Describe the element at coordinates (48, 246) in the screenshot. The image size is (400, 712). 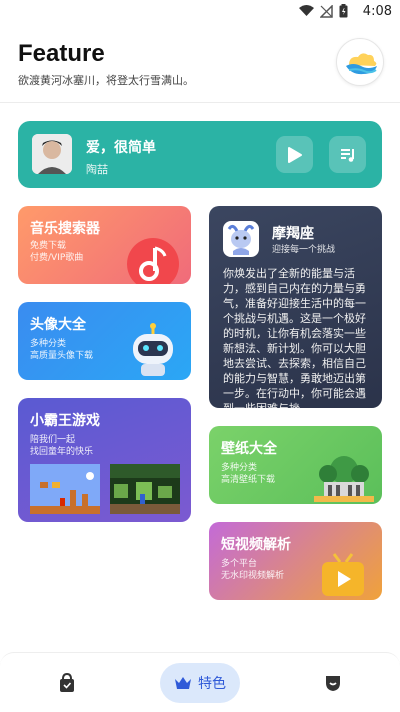
I see `card-line1: 免费下载` at that location.